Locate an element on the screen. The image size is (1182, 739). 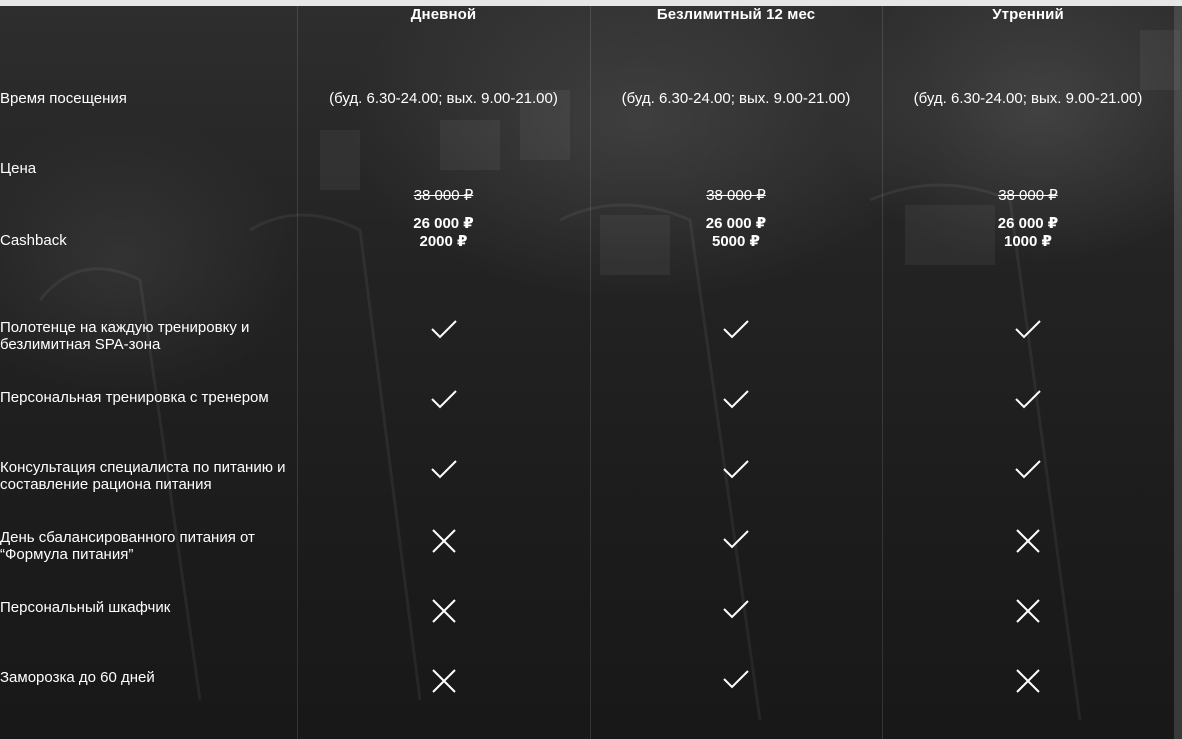
cashback-value: 2000 ₽ is located at coordinates (443, 267).